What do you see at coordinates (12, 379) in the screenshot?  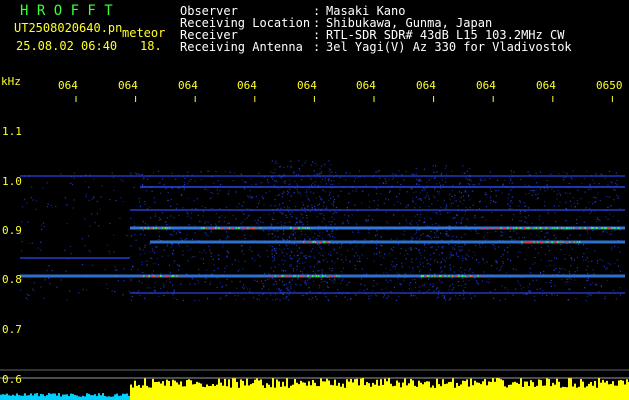 I see `y-tick-label: 0.6` at bounding box center [12, 379].